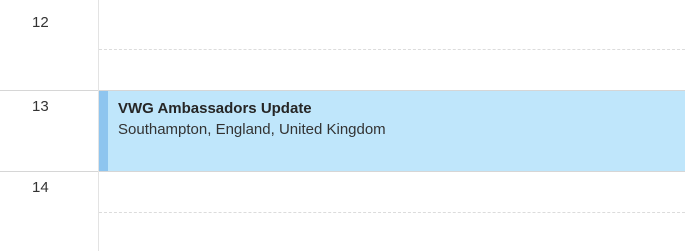  Describe the element at coordinates (40, 187) in the screenshot. I see `hour-label-14: 14` at that location.